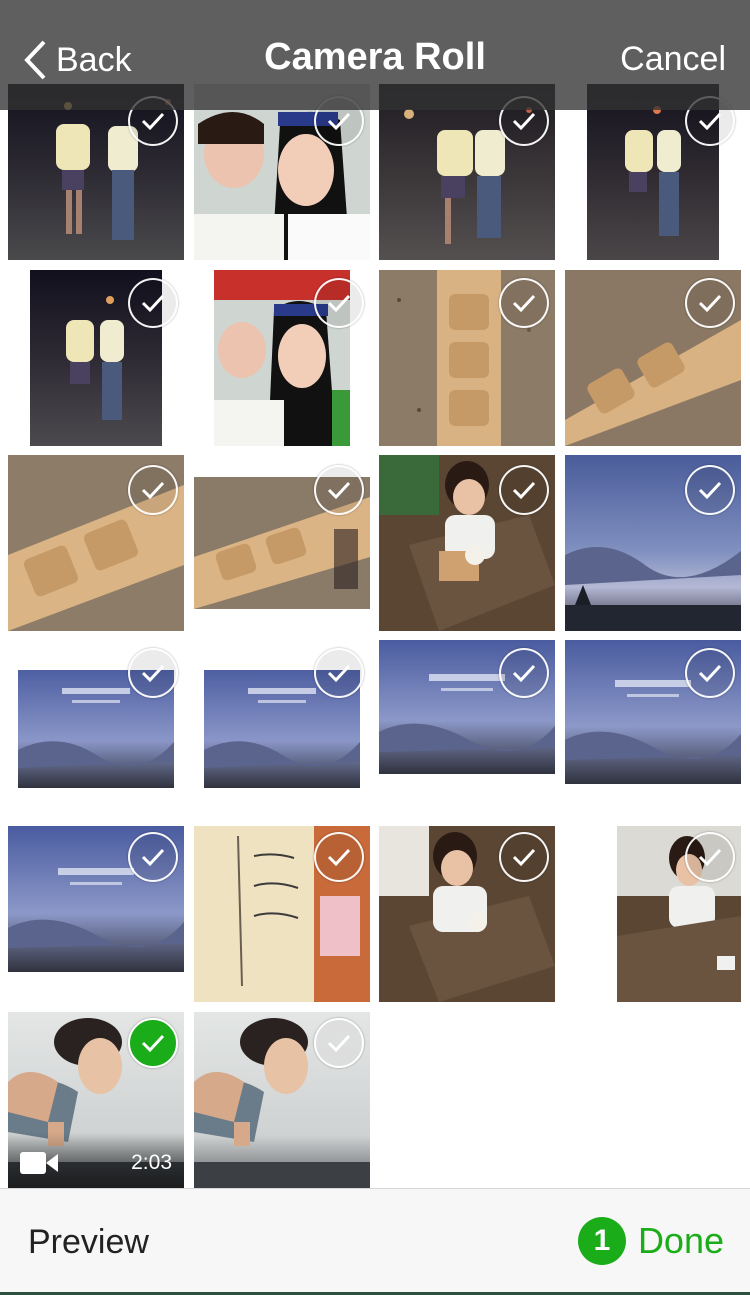 The width and height of the screenshot is (750, 1295). What do you see at coordinates (151, 1162) in the screenshot?
I see `video-duration: 2:03` at bounding box center [151, 1162].